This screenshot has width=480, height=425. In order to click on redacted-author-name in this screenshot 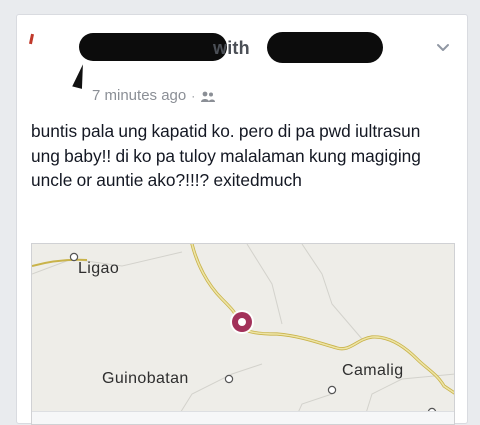, I will do `click(153, 47)`.